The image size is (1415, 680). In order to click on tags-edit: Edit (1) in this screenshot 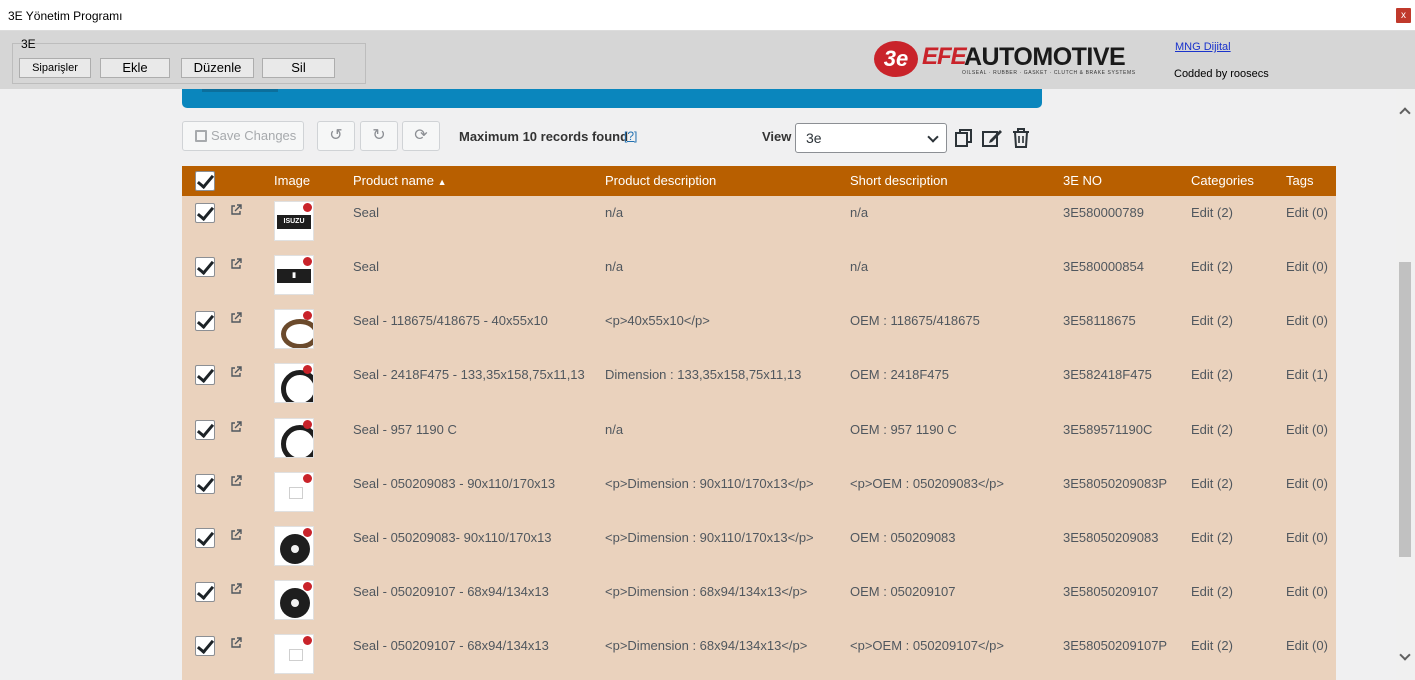, I will do `click(1307, 374)`.